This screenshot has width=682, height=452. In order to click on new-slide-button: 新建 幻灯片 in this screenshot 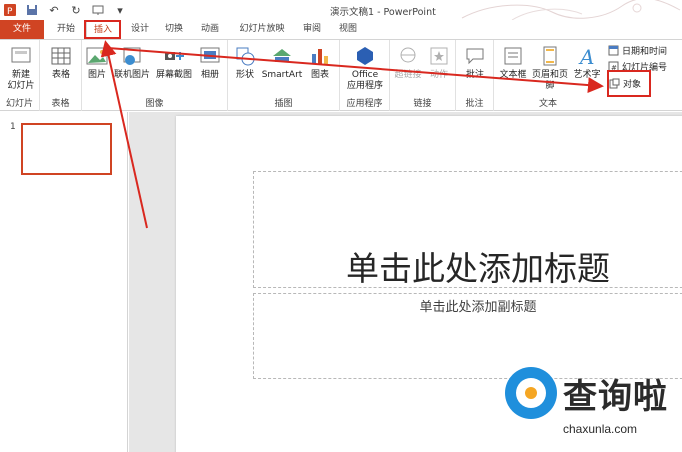, I will do `click(21, 68)`.